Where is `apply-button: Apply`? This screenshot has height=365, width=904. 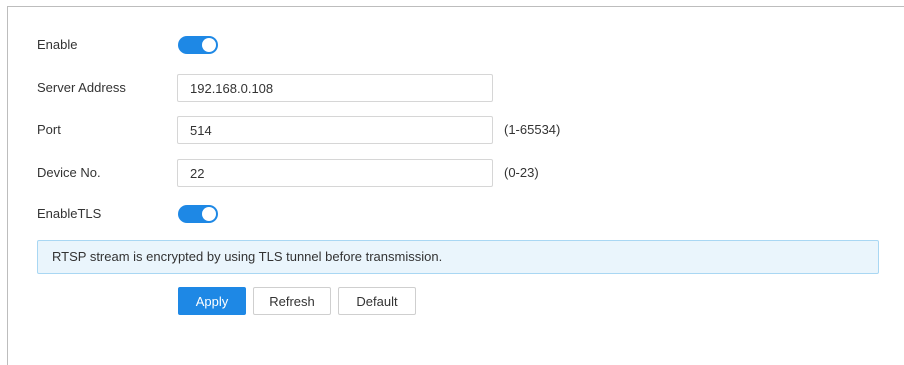
apply-button: Apply is located at coordinates (212, 301).